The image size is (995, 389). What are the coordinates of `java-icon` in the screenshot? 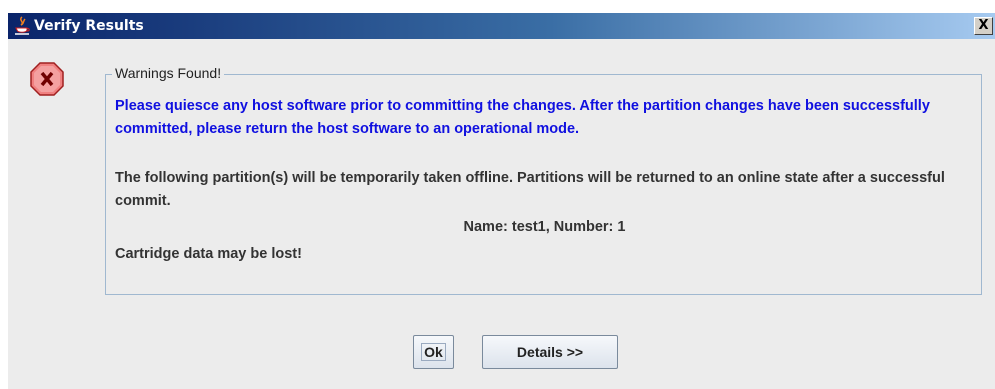 It's located at (22, 25).